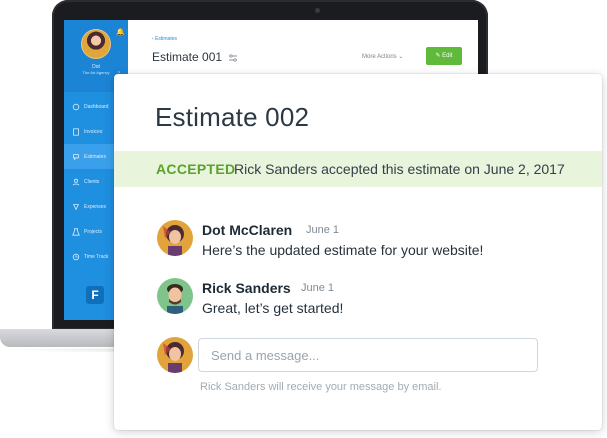  I want to click on sliders-icon, so click(233, 56).